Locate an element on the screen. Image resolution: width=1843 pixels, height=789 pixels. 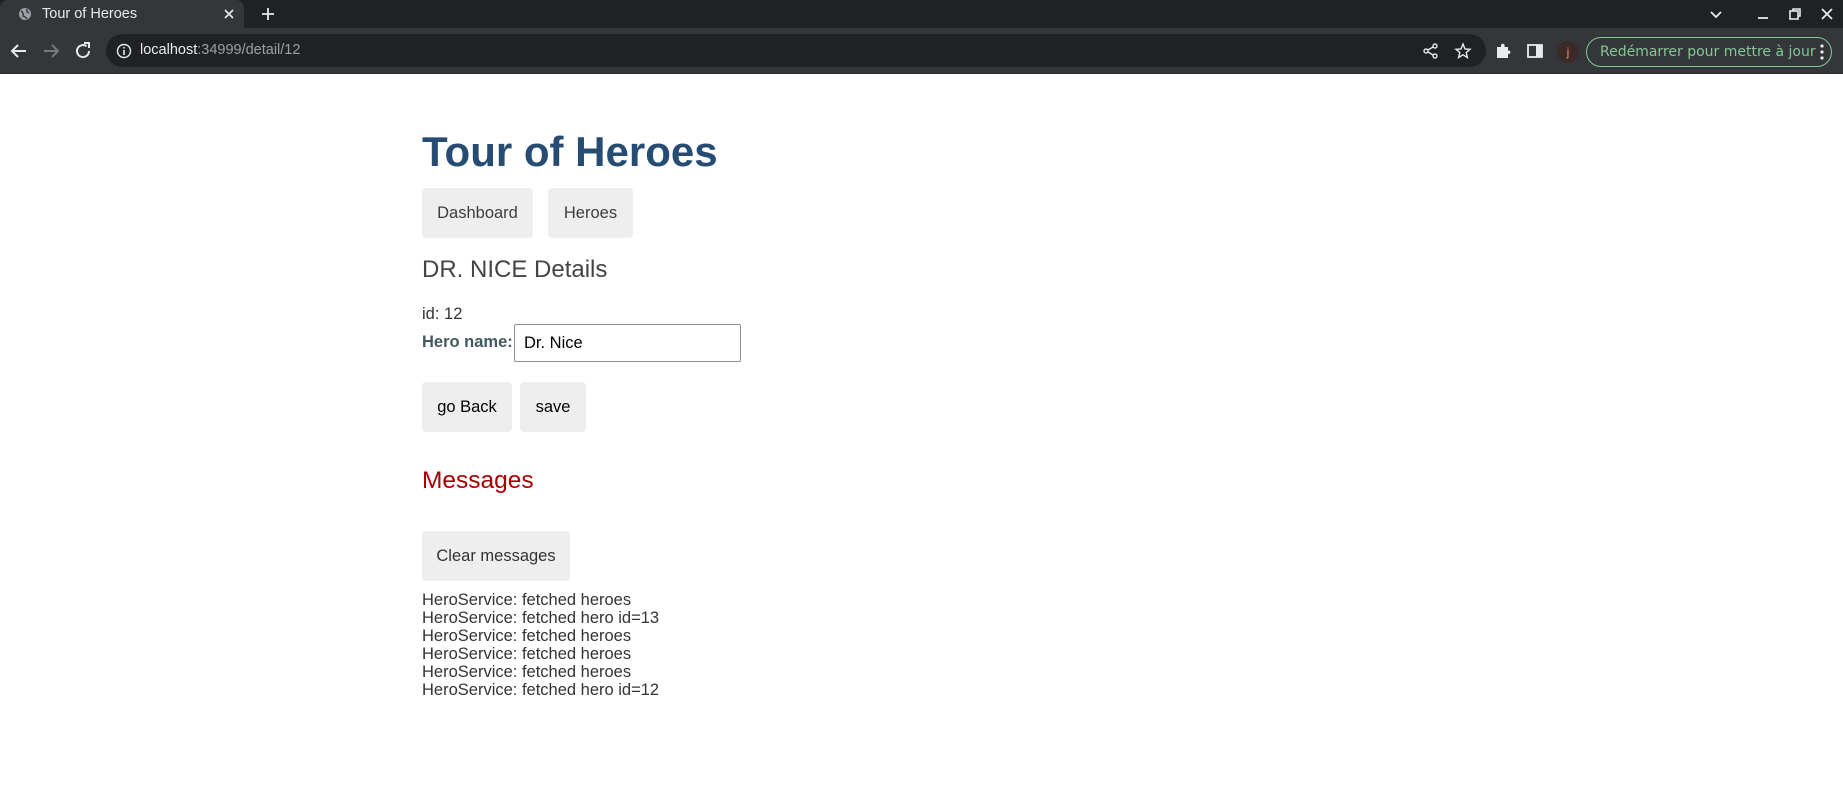
minimize-icon is located at coordinates (1763, 14).